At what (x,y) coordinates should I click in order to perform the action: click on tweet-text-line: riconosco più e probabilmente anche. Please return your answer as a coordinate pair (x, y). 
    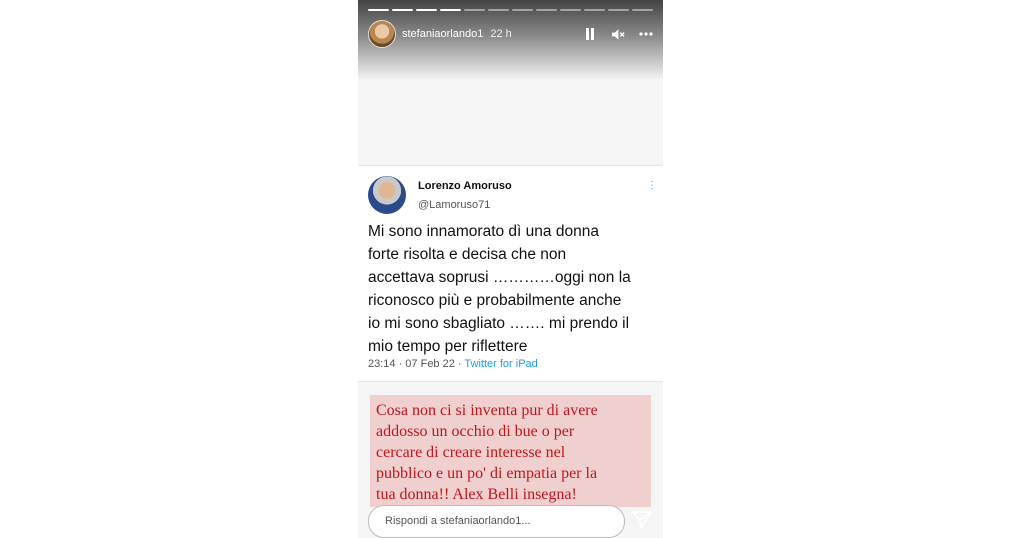
    Looking at the image, I should click on (495, 300).